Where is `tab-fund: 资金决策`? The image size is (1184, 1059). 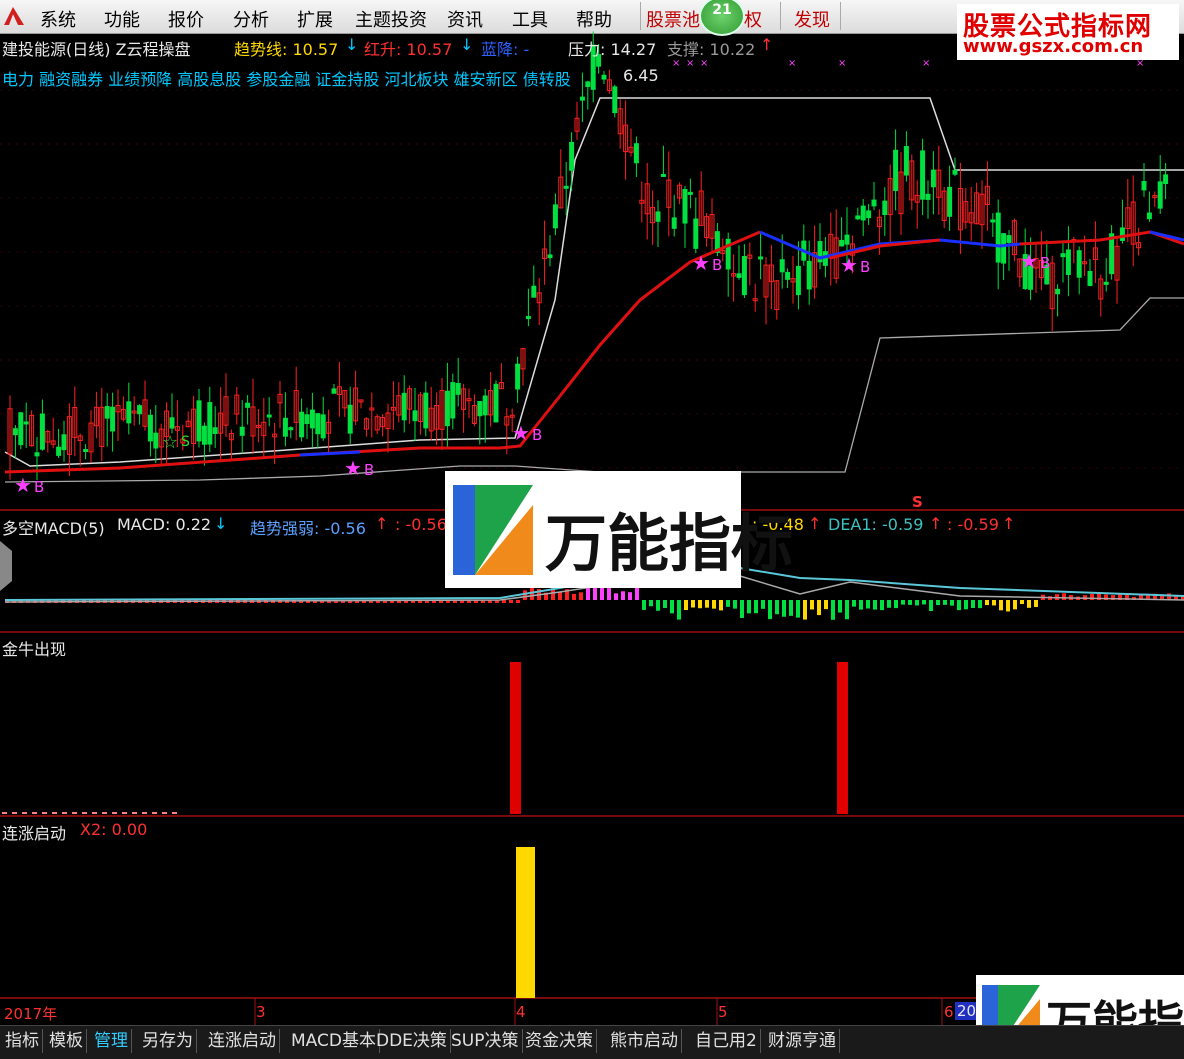 tab-fund: 资金决策 is located at coordinates (559, 1041).